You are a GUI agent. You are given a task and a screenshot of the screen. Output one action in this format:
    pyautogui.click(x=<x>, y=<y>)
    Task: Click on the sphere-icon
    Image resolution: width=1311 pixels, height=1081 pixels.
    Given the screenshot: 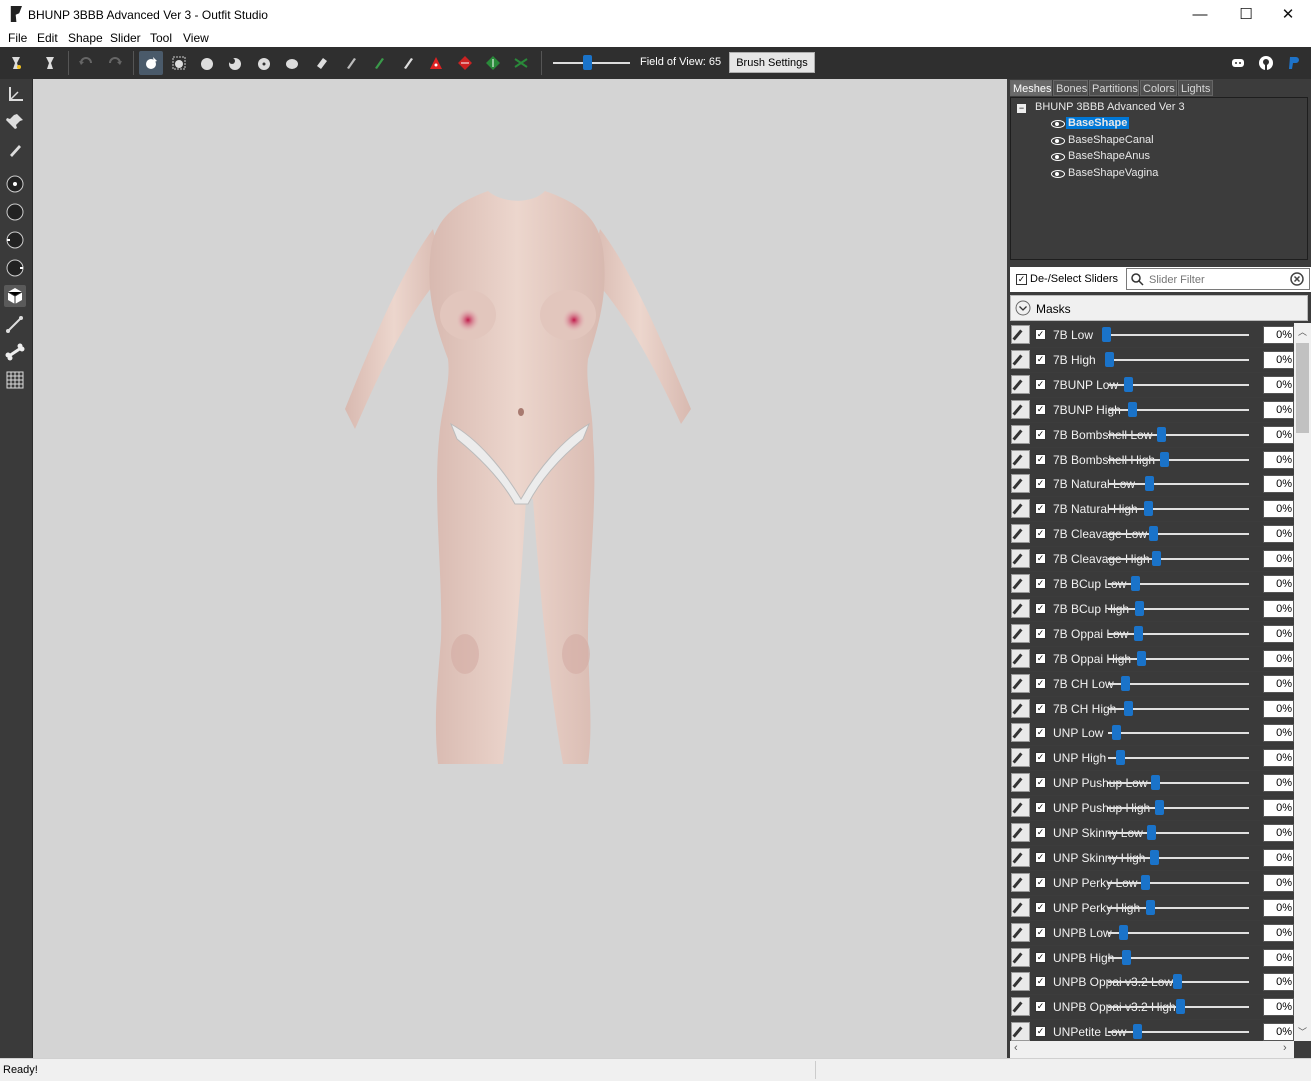 What is the action you would take?
    pyautogui.click(x=15, y=212)
    